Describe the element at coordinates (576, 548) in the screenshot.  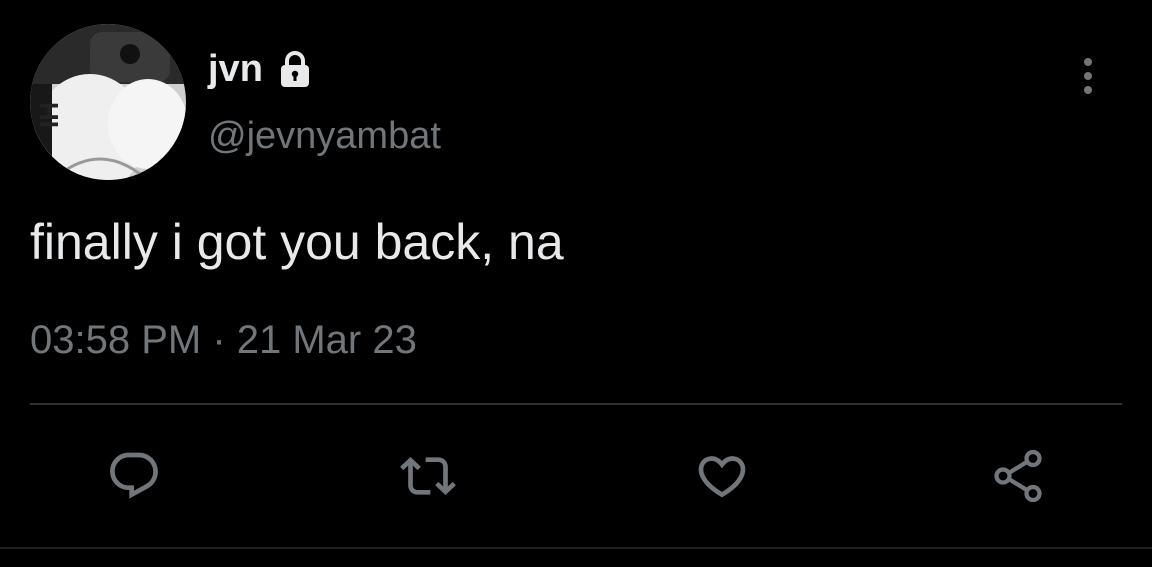
I see `bottom-divider` at that location.